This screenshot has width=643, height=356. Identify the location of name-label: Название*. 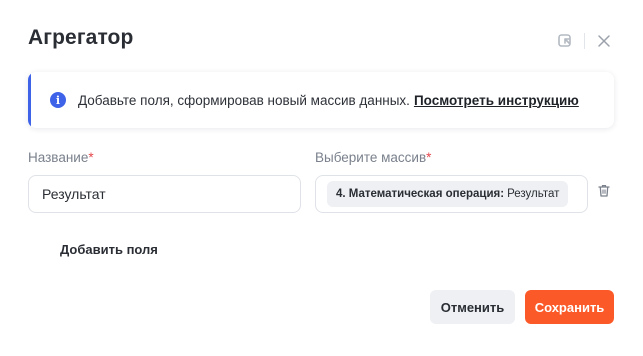
(61, 157).